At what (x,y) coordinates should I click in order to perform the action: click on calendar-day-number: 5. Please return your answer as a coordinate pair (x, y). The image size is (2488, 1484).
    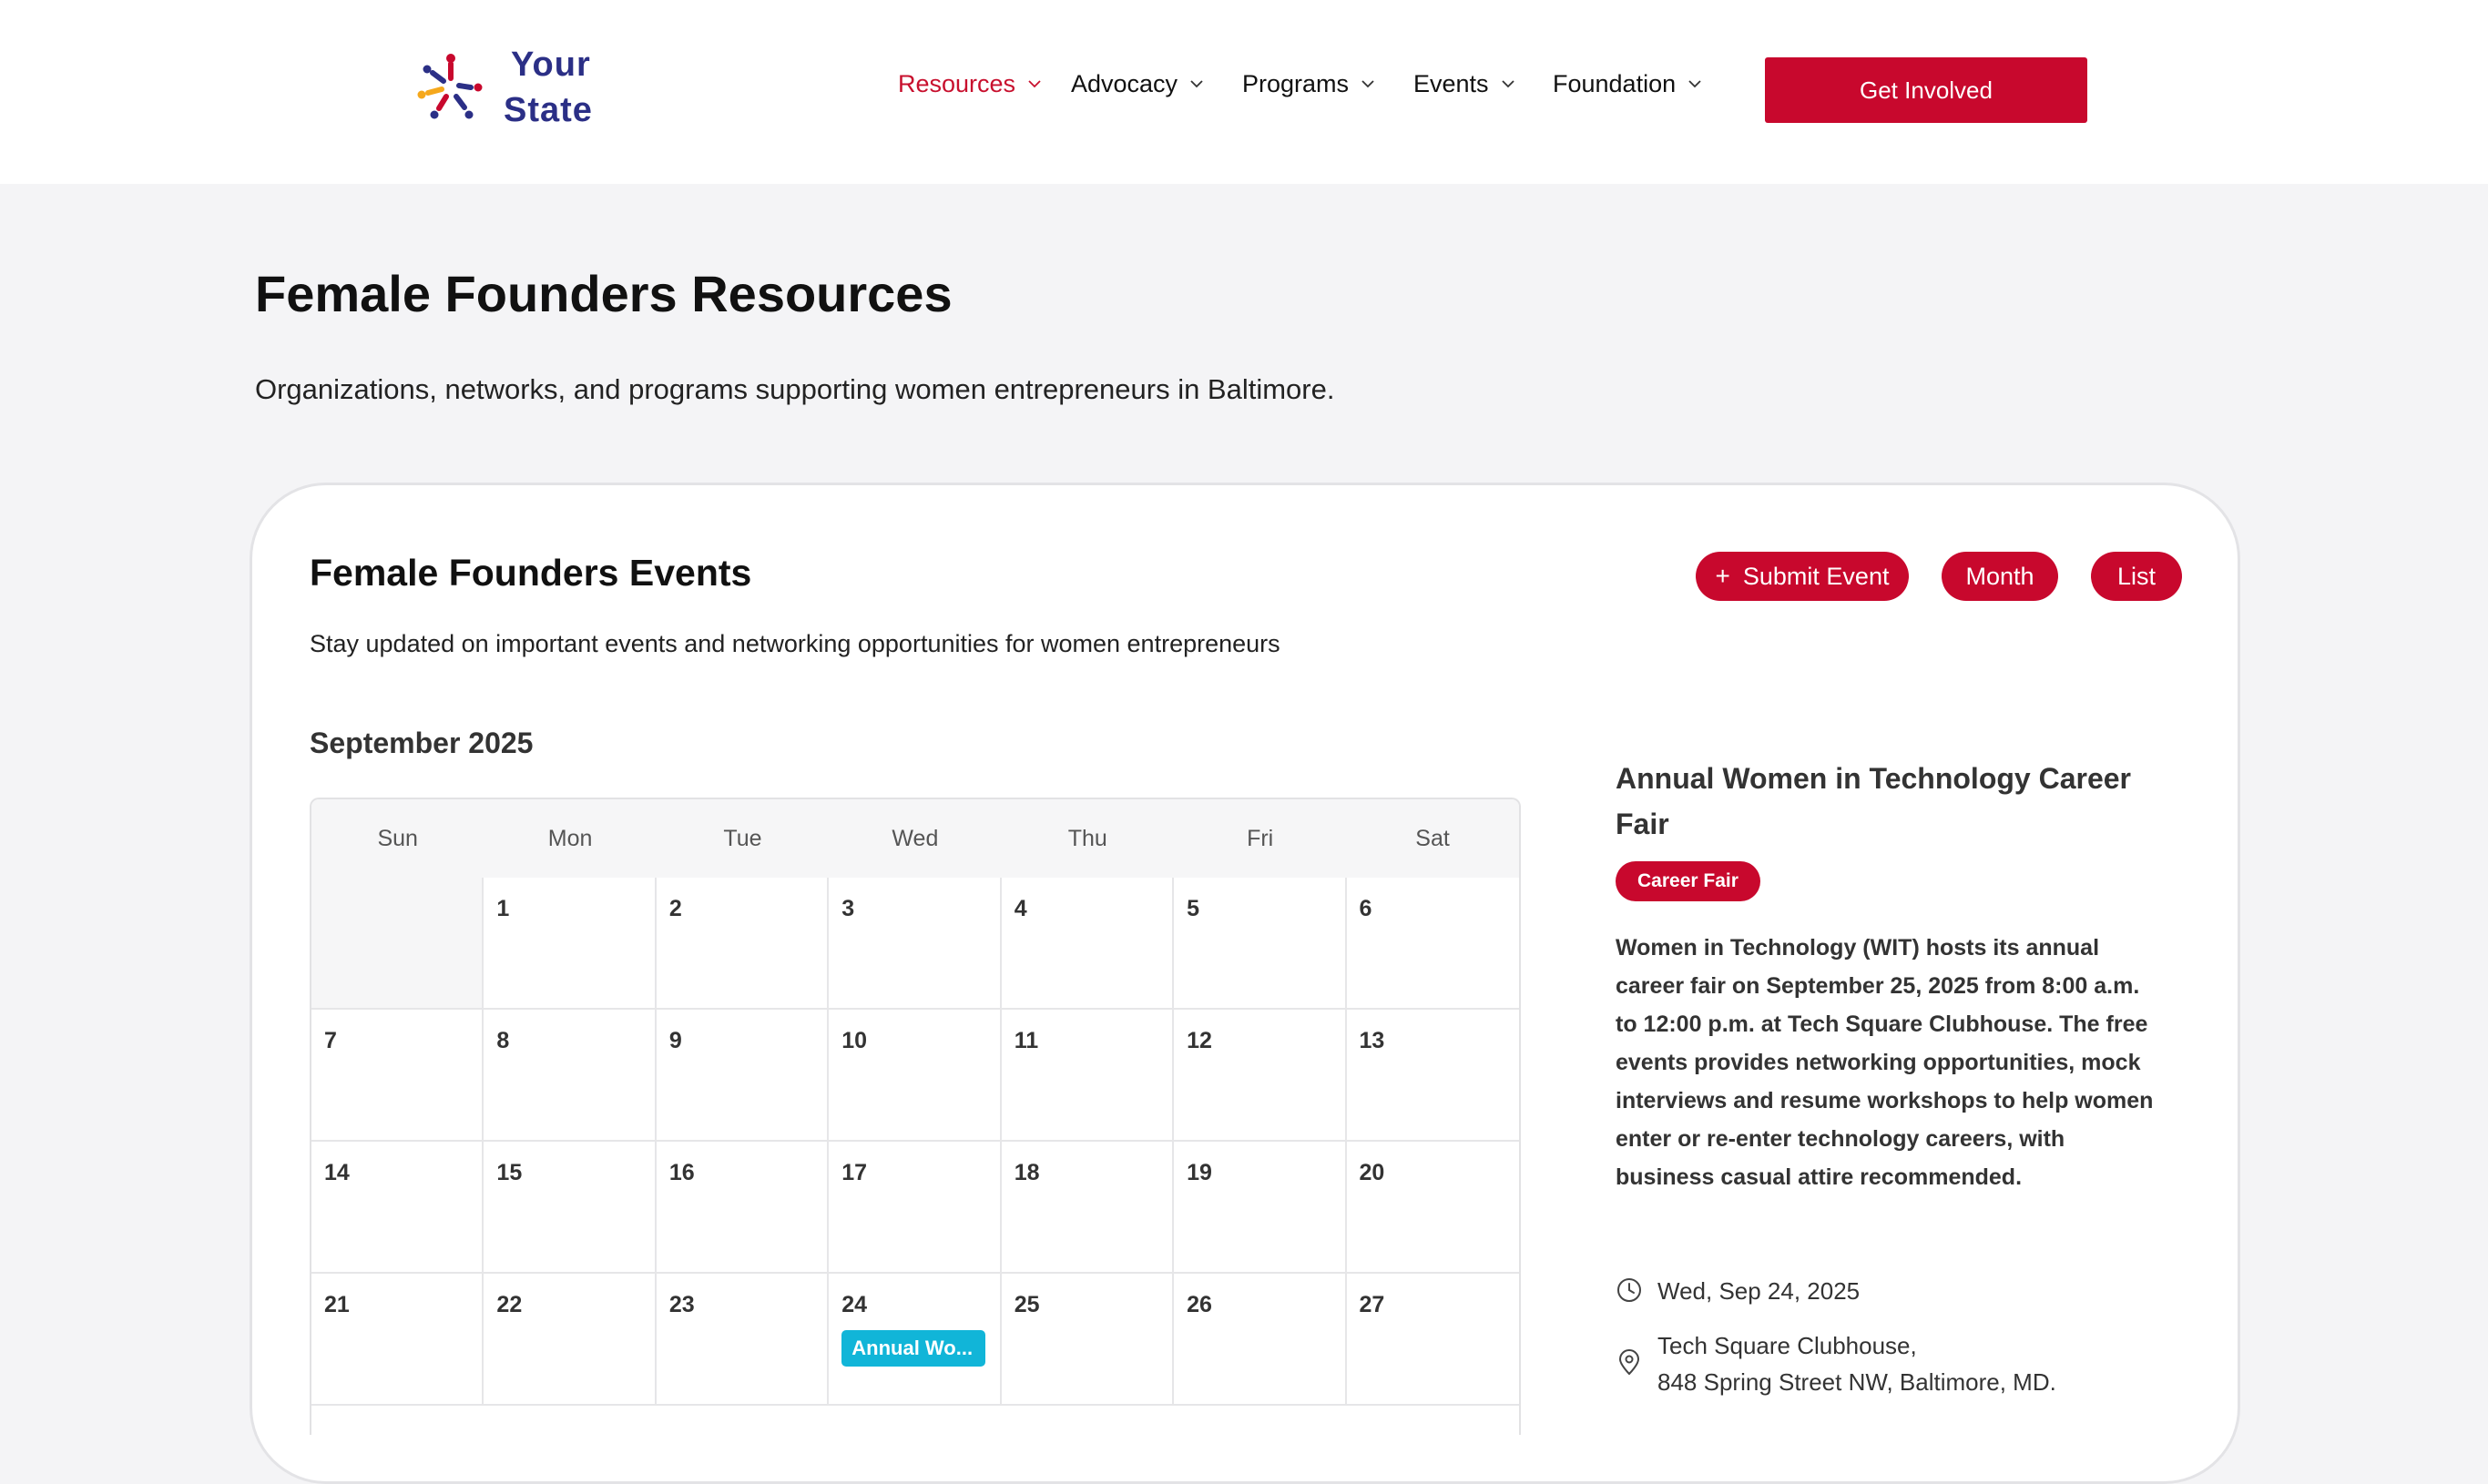
    Looking at the image, I should click on (1193, 908).